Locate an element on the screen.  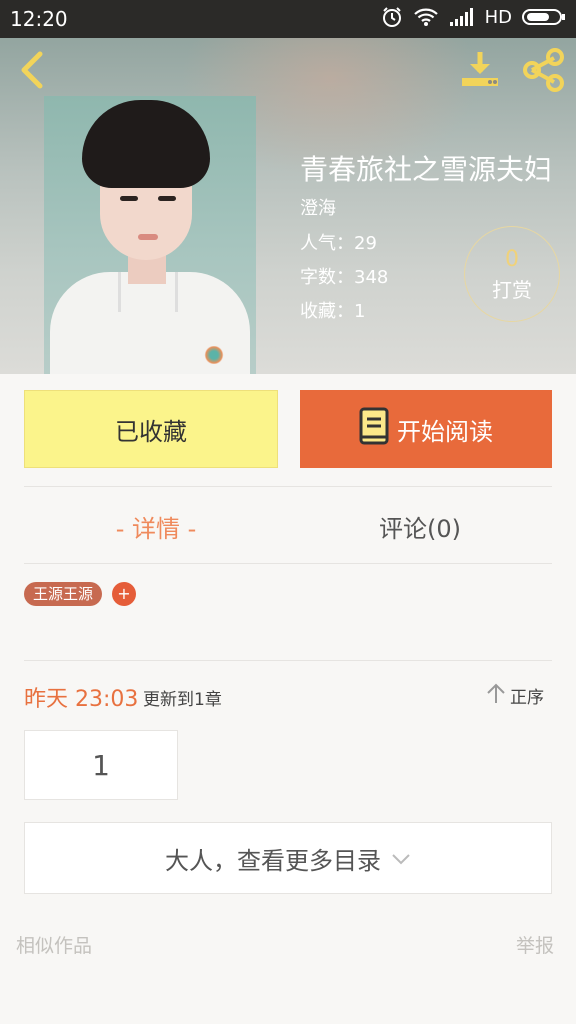
tab-detail: - 详情 - is located at coordinates (156, 526).